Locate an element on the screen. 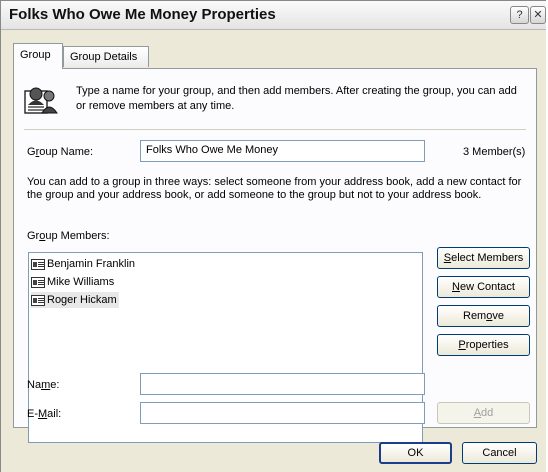 This screenshot has width=548, height=472. email-label: E-Mail: is located at coordinates (44, 414).